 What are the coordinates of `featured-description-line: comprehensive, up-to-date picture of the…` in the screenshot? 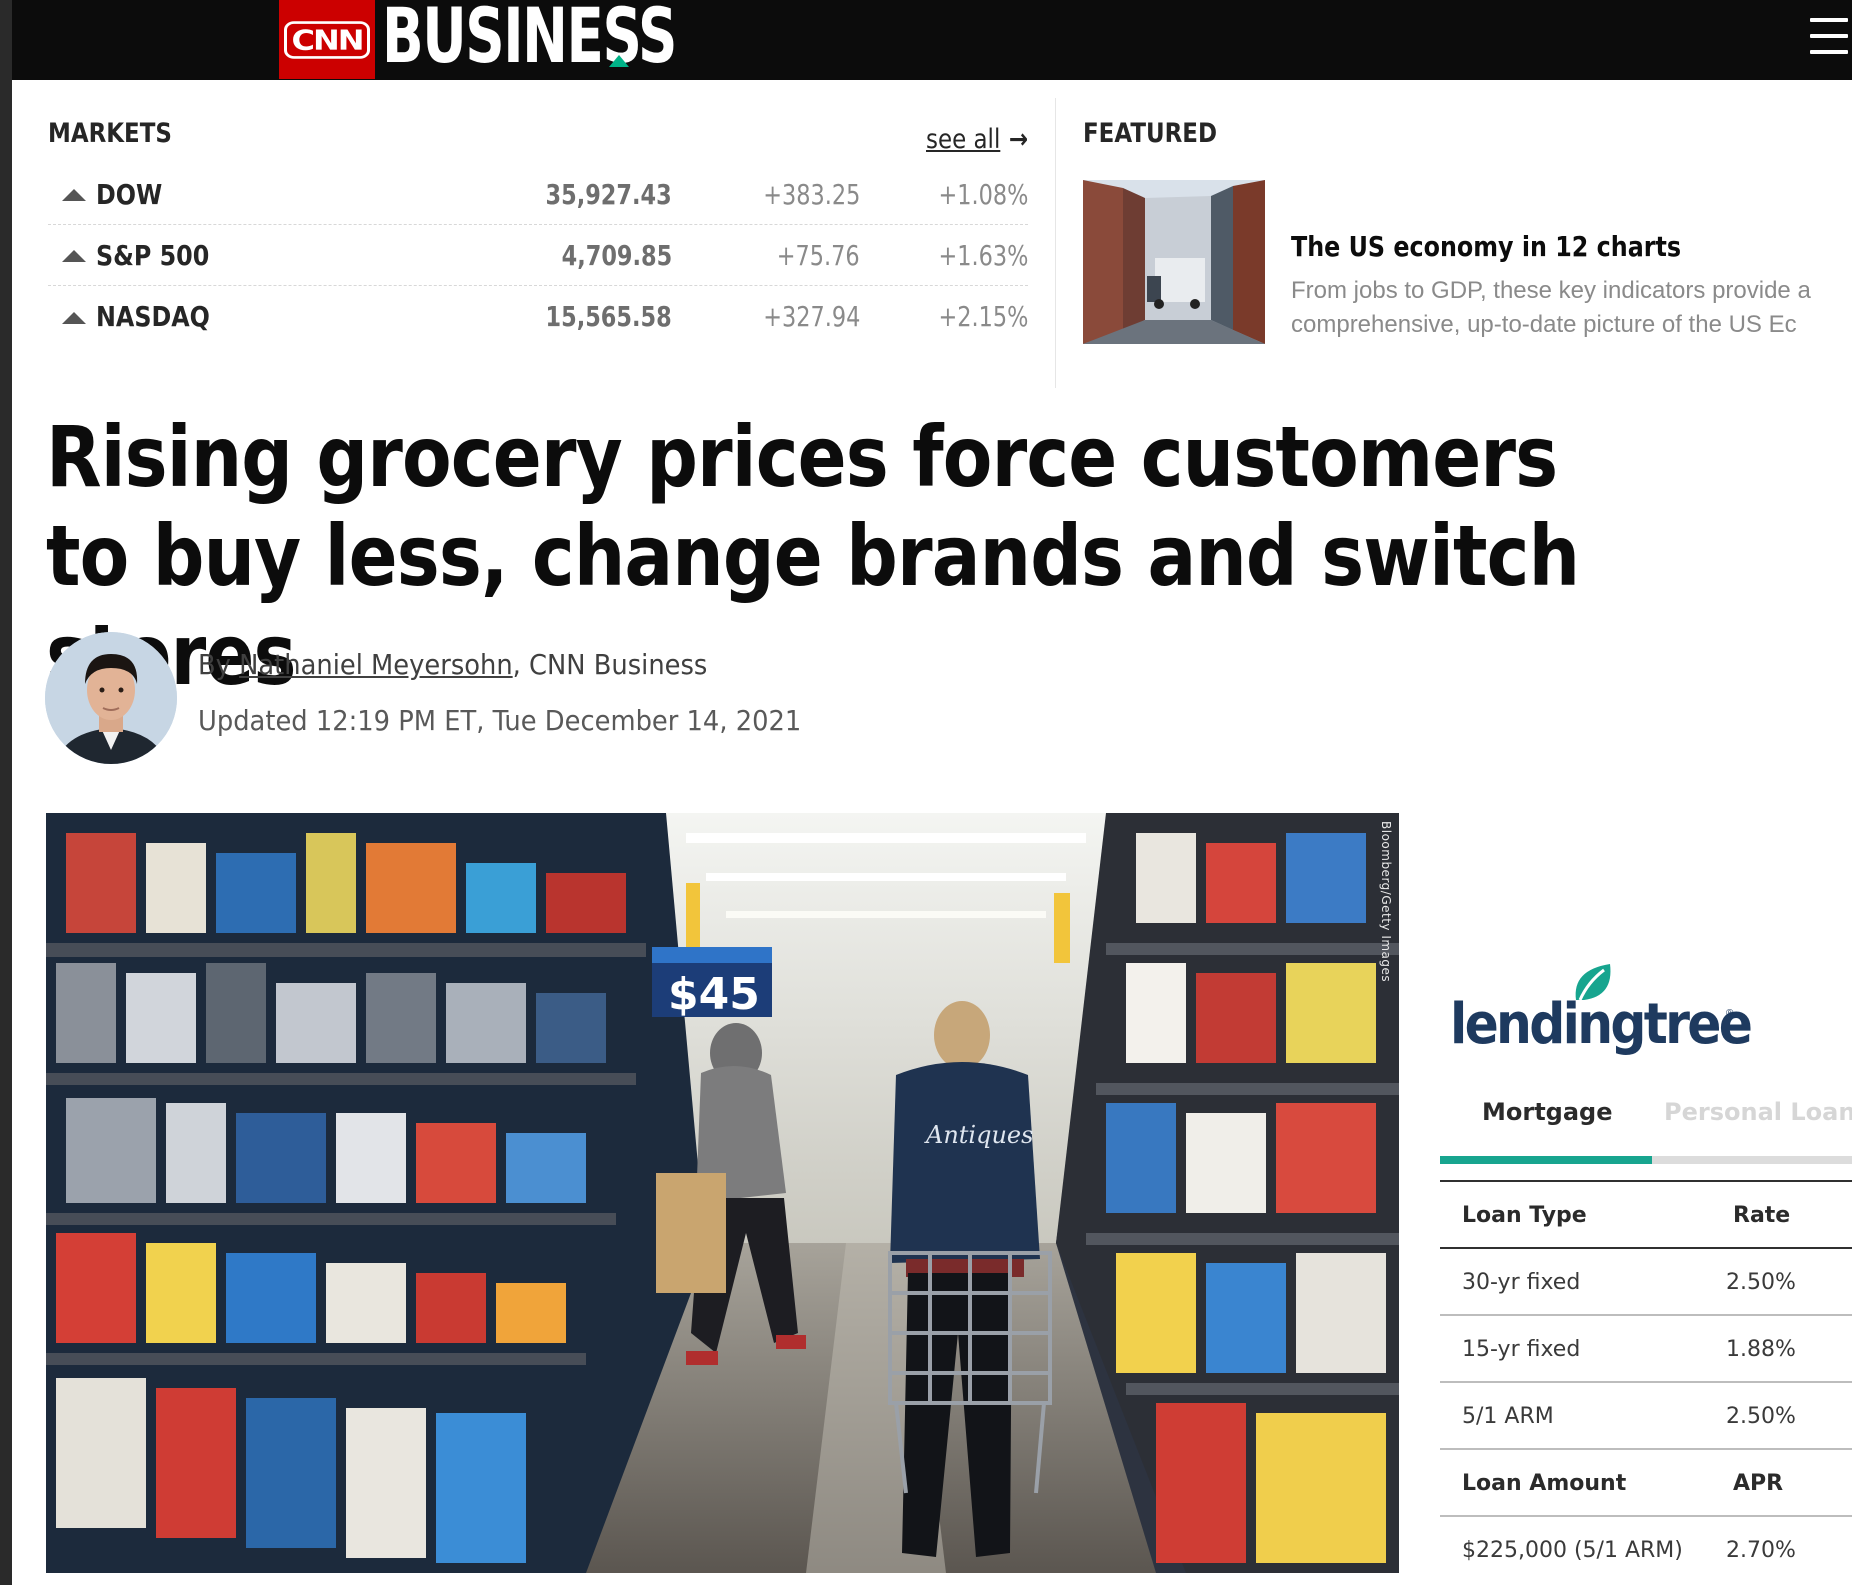 It's located at (1544, 324).